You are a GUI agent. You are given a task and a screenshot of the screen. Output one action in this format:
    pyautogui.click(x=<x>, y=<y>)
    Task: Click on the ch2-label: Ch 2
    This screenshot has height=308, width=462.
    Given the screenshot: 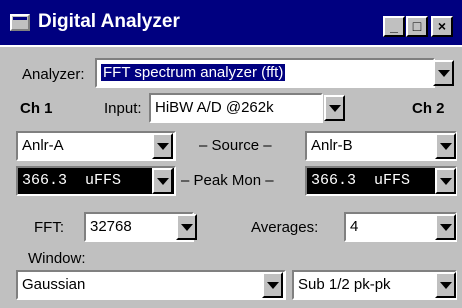 What is the action you would take?
    pyautogui.click(x=428, y=108)
    